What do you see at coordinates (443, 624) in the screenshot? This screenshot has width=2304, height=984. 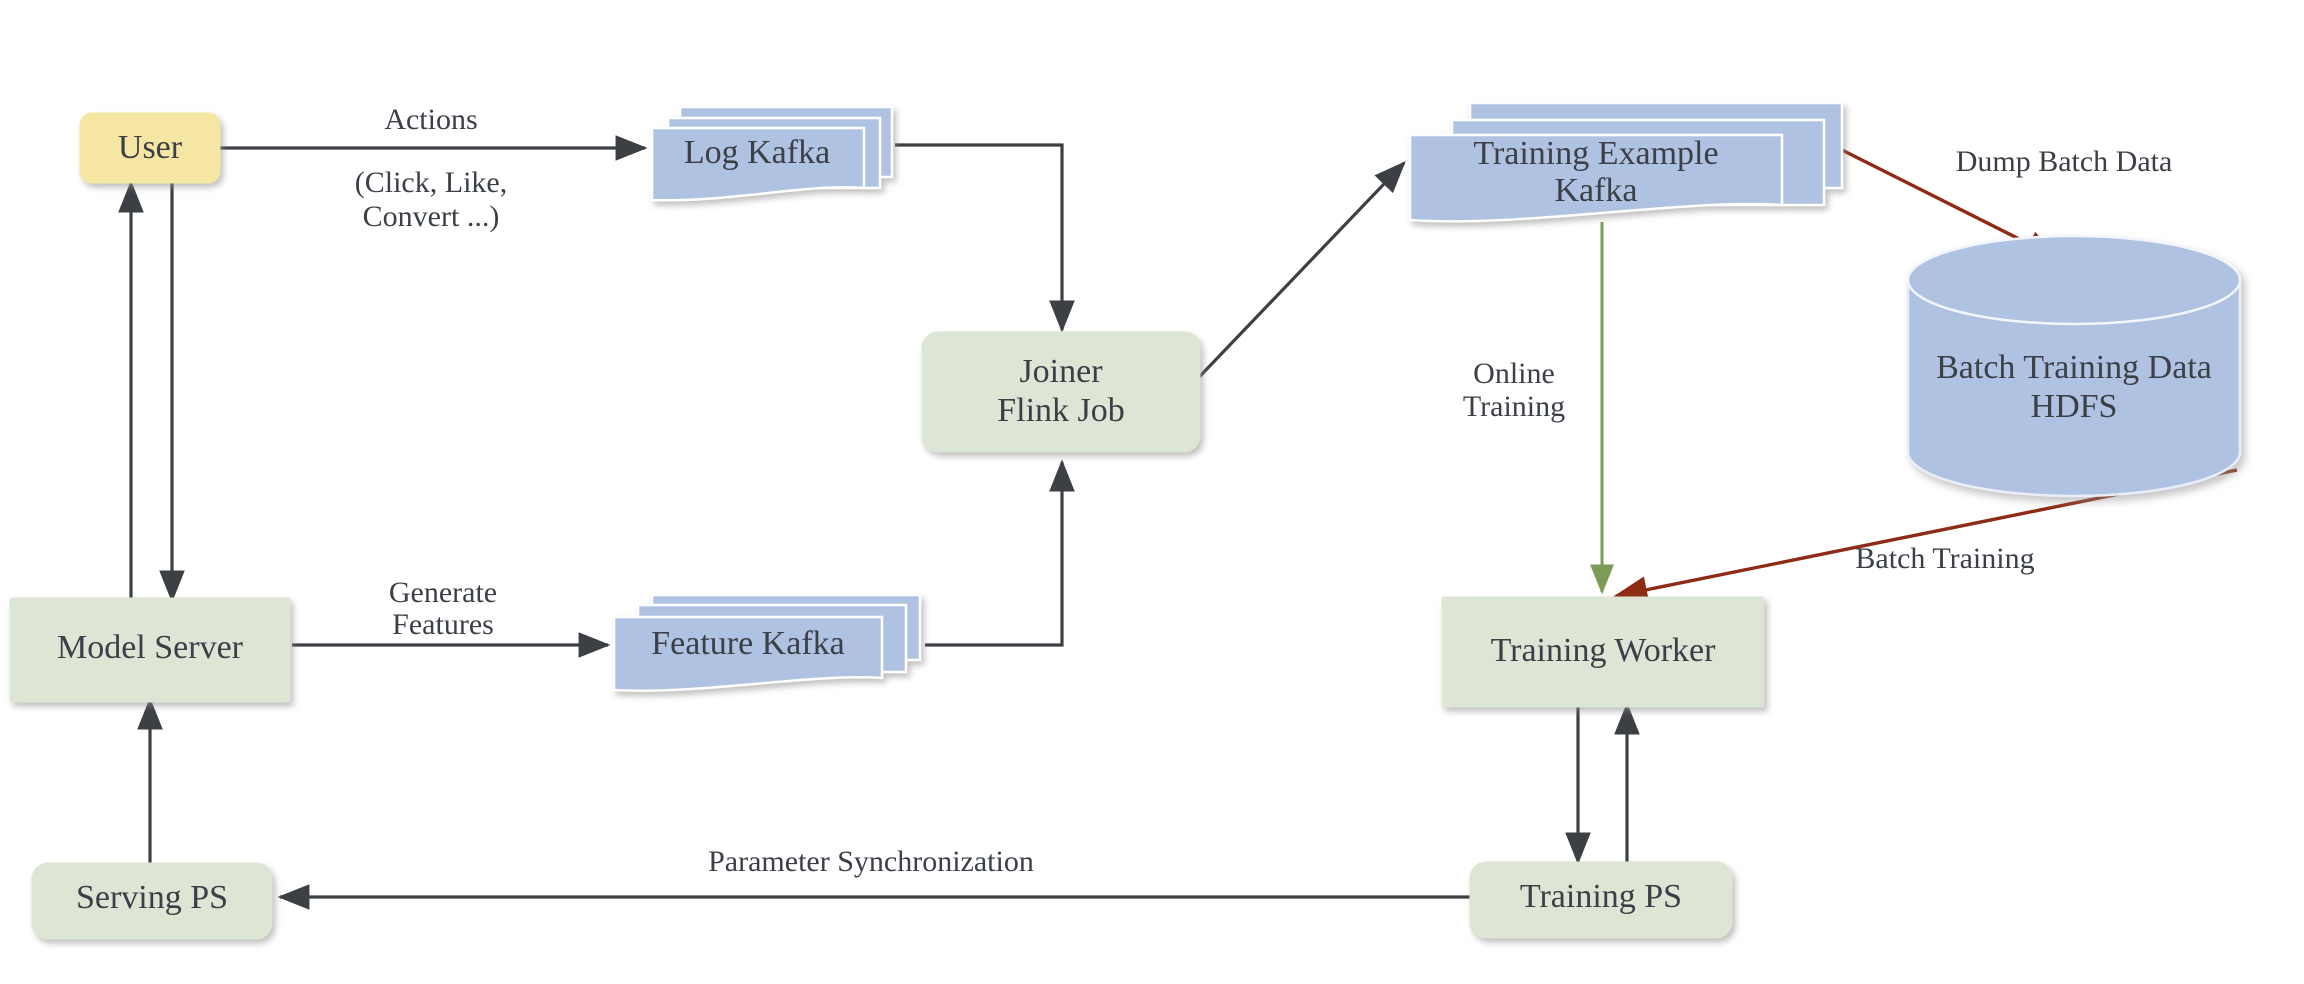 I see `edge-label-generate-features-line2: Features` at bounding box center [443, 624].